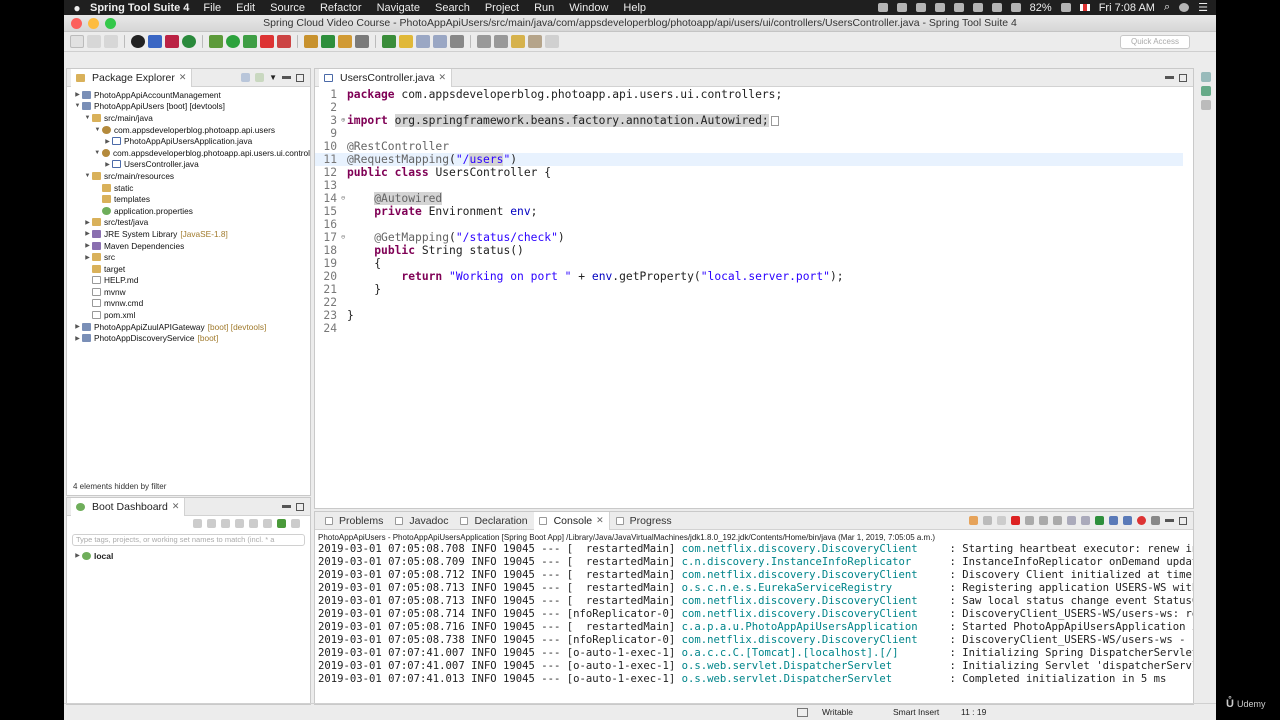 The width and height of the screenshot is (1280, 720). I want to click on code-line: 24, so click(749, 328).